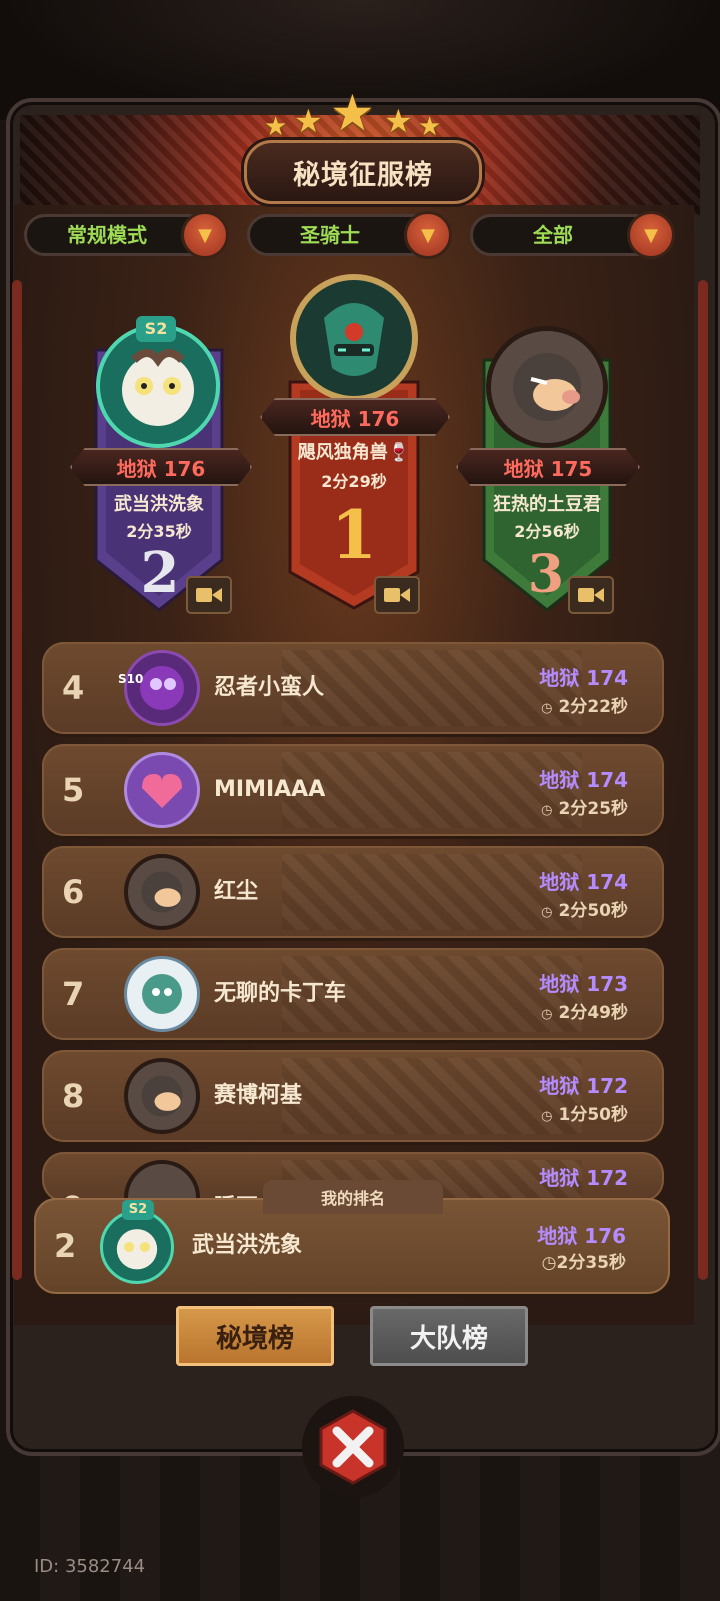  Describe the element at coordinates (73, 994) in the screenshot. I see `row-rank: 7` at that location.